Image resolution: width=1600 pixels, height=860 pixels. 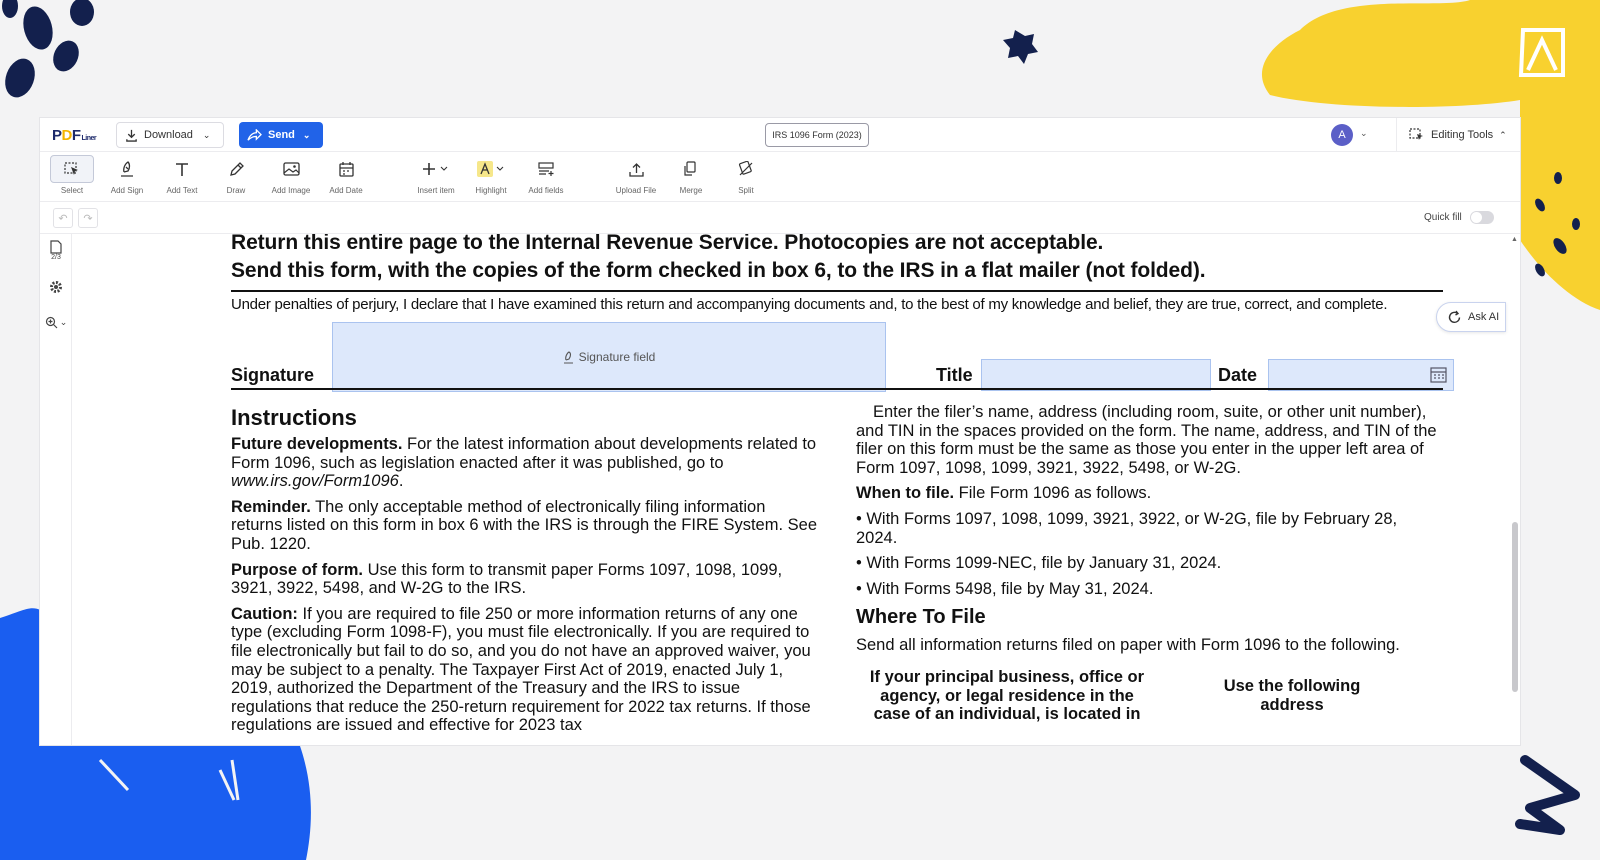 What do you see at coordinates (746, 190) in the screenshot?
I see `tool-label: Split` at bounding box center [746, 190].